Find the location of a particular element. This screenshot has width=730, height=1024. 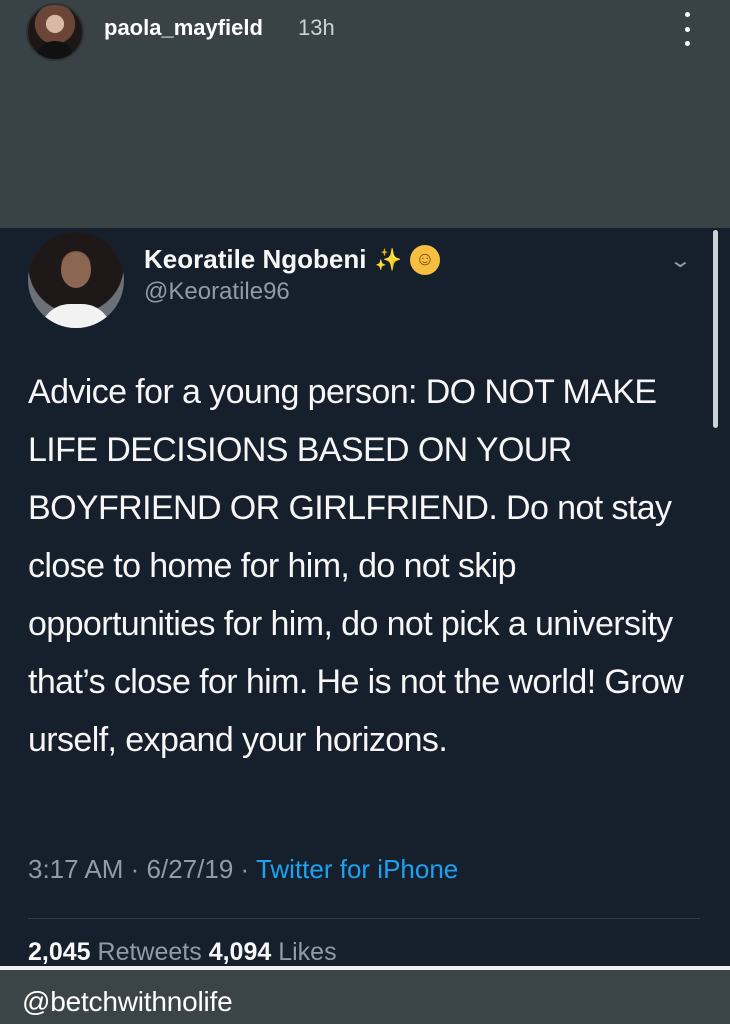

tweet-meta: 3:17 AM · 6/27/19 · Twitter for iPhone is located at coordinates (243, 869).